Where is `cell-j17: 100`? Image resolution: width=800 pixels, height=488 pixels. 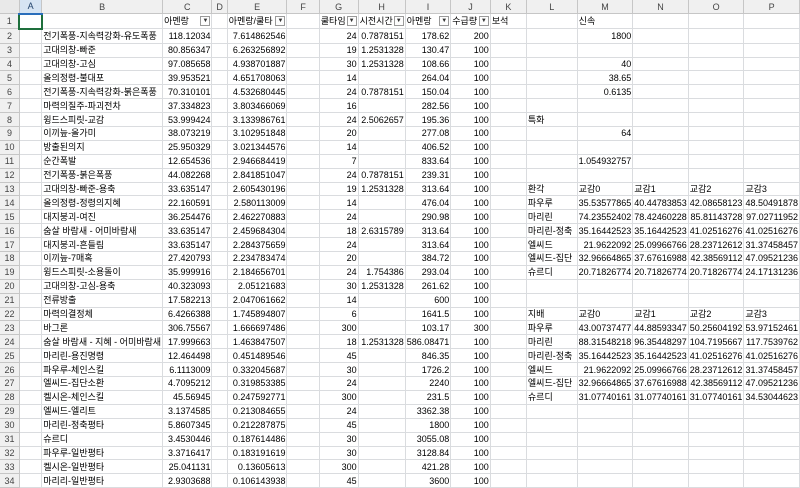
cell-j17: 100 is located at coordinates (470, 245).